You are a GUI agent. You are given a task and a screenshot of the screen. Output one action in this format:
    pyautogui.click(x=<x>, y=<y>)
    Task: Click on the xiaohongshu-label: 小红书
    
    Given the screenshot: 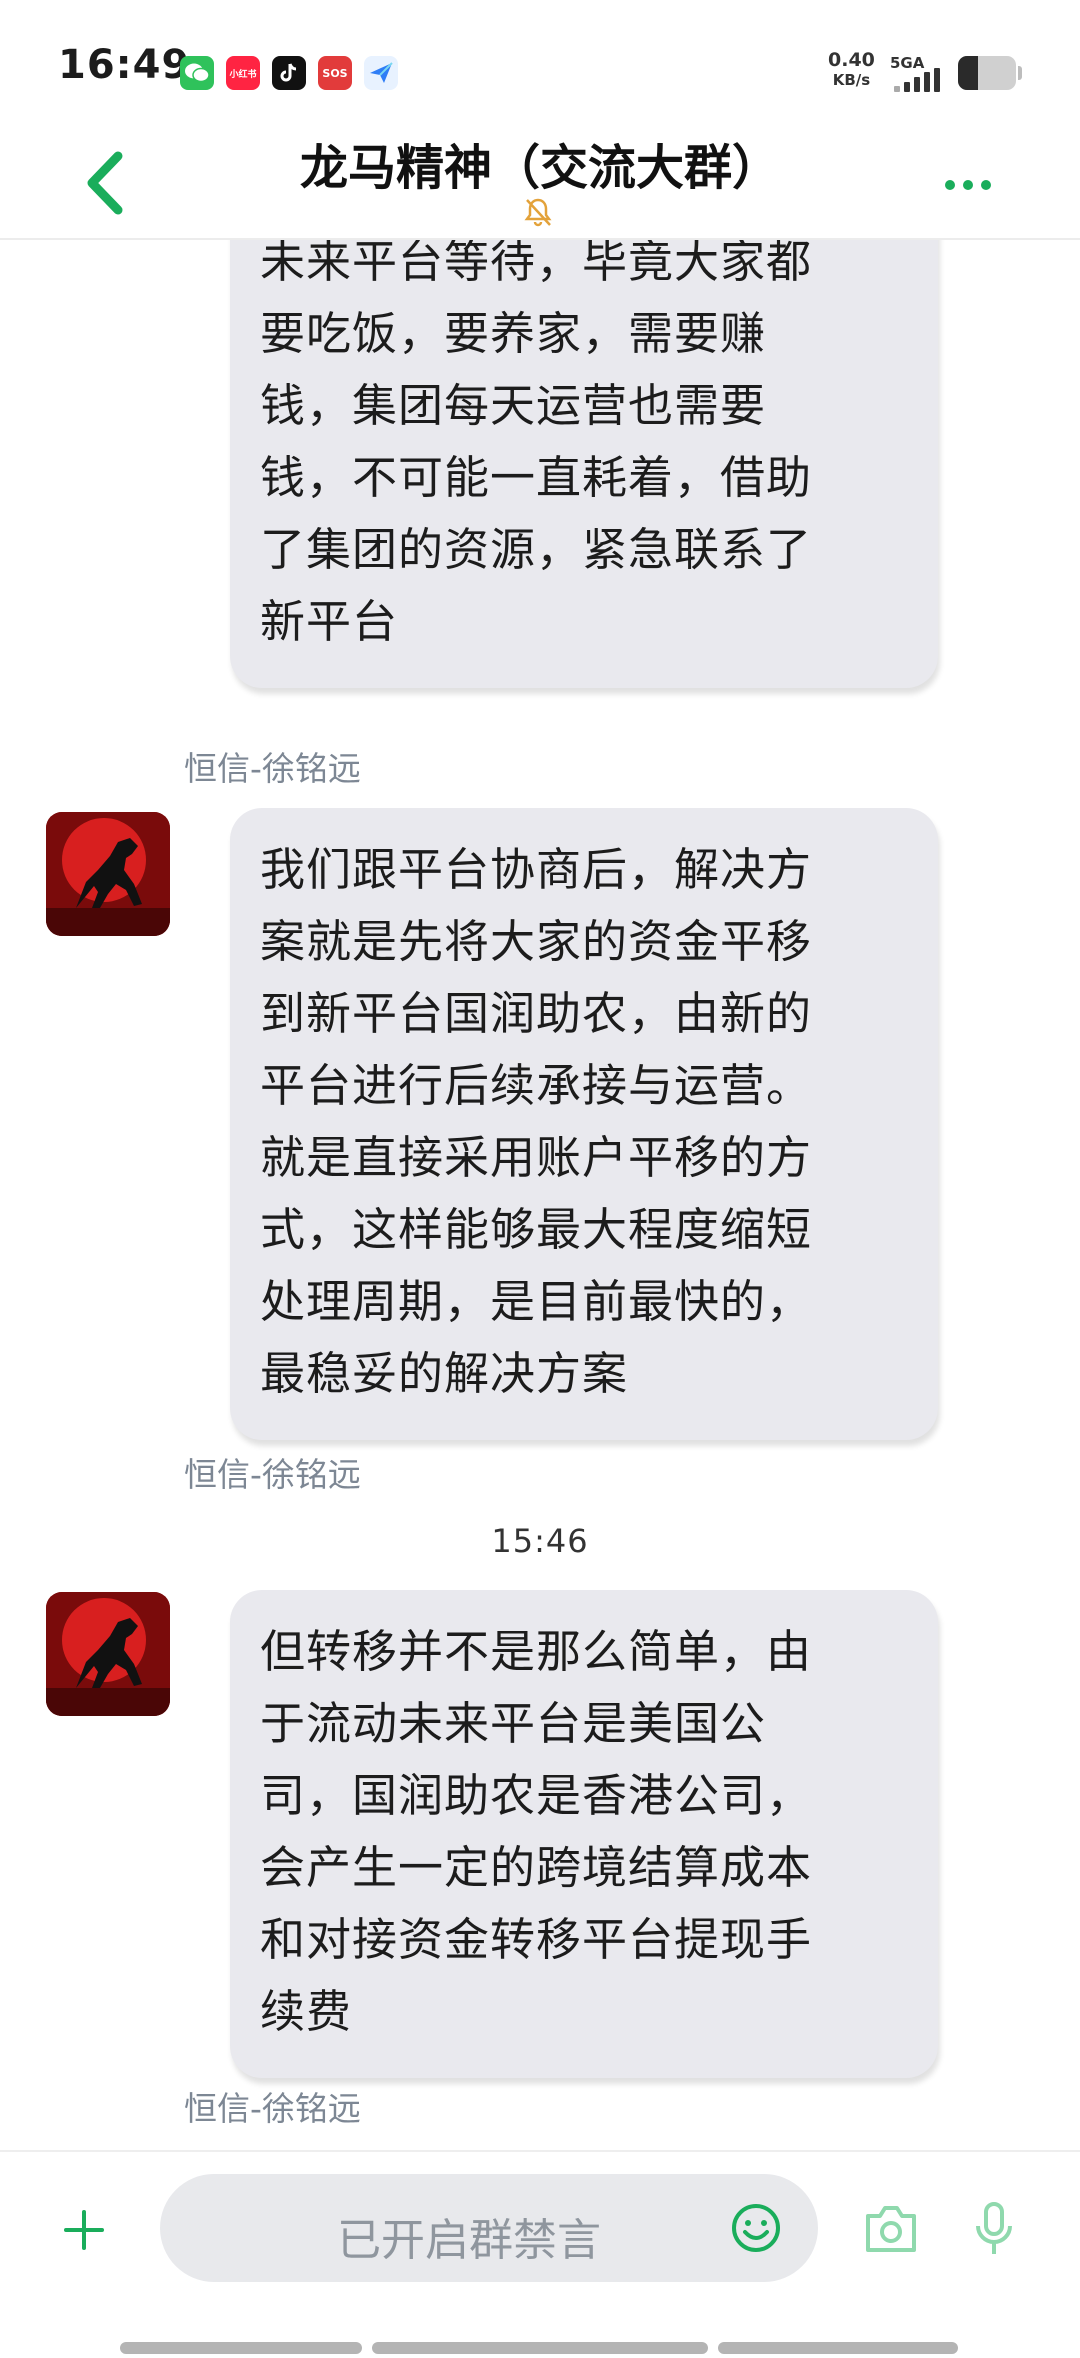 What is the action you would take?
    pyautogui.click(x=243, y=74)
    